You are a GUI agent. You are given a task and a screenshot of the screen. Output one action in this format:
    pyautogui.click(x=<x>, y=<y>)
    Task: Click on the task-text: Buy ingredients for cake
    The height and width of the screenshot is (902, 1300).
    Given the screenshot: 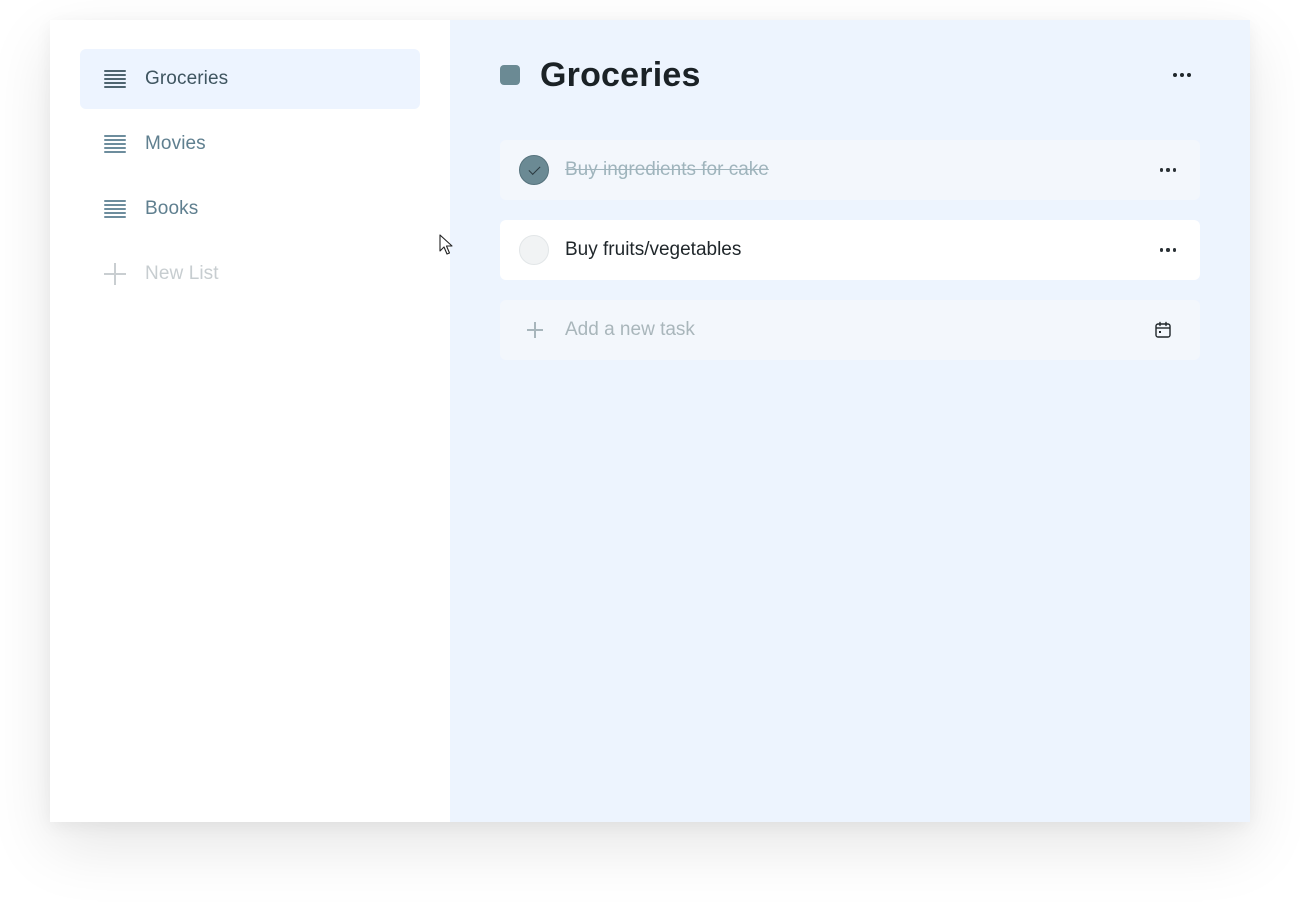 What is the action you would take?
    pyautogui.click(x=667, y=169)
    